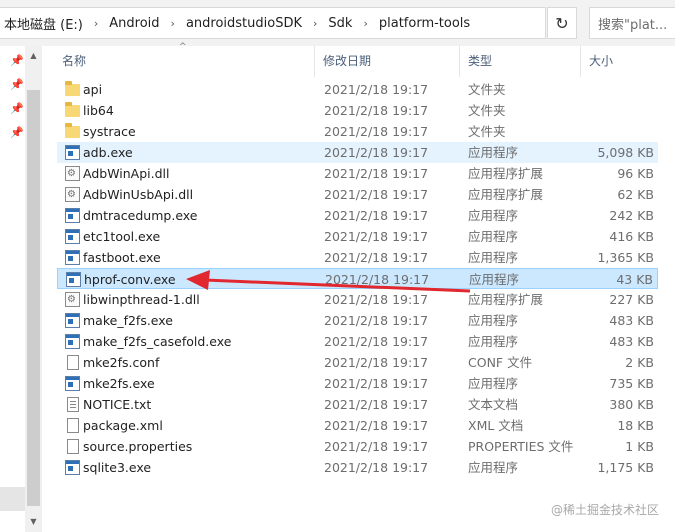 The width and height of the screenshot is (675, 532). What do you see at coordinates (634, 279) in the screenshot?
I see `file-size: 43 KB` at bounding box center [634, 279].